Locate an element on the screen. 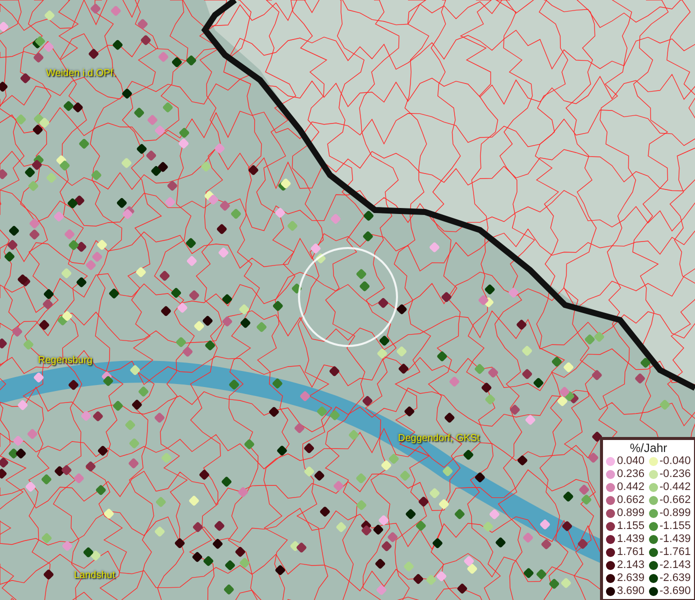 The image size is (695, 600). legend-value: 0.236 is located at coordinates (631, 474).